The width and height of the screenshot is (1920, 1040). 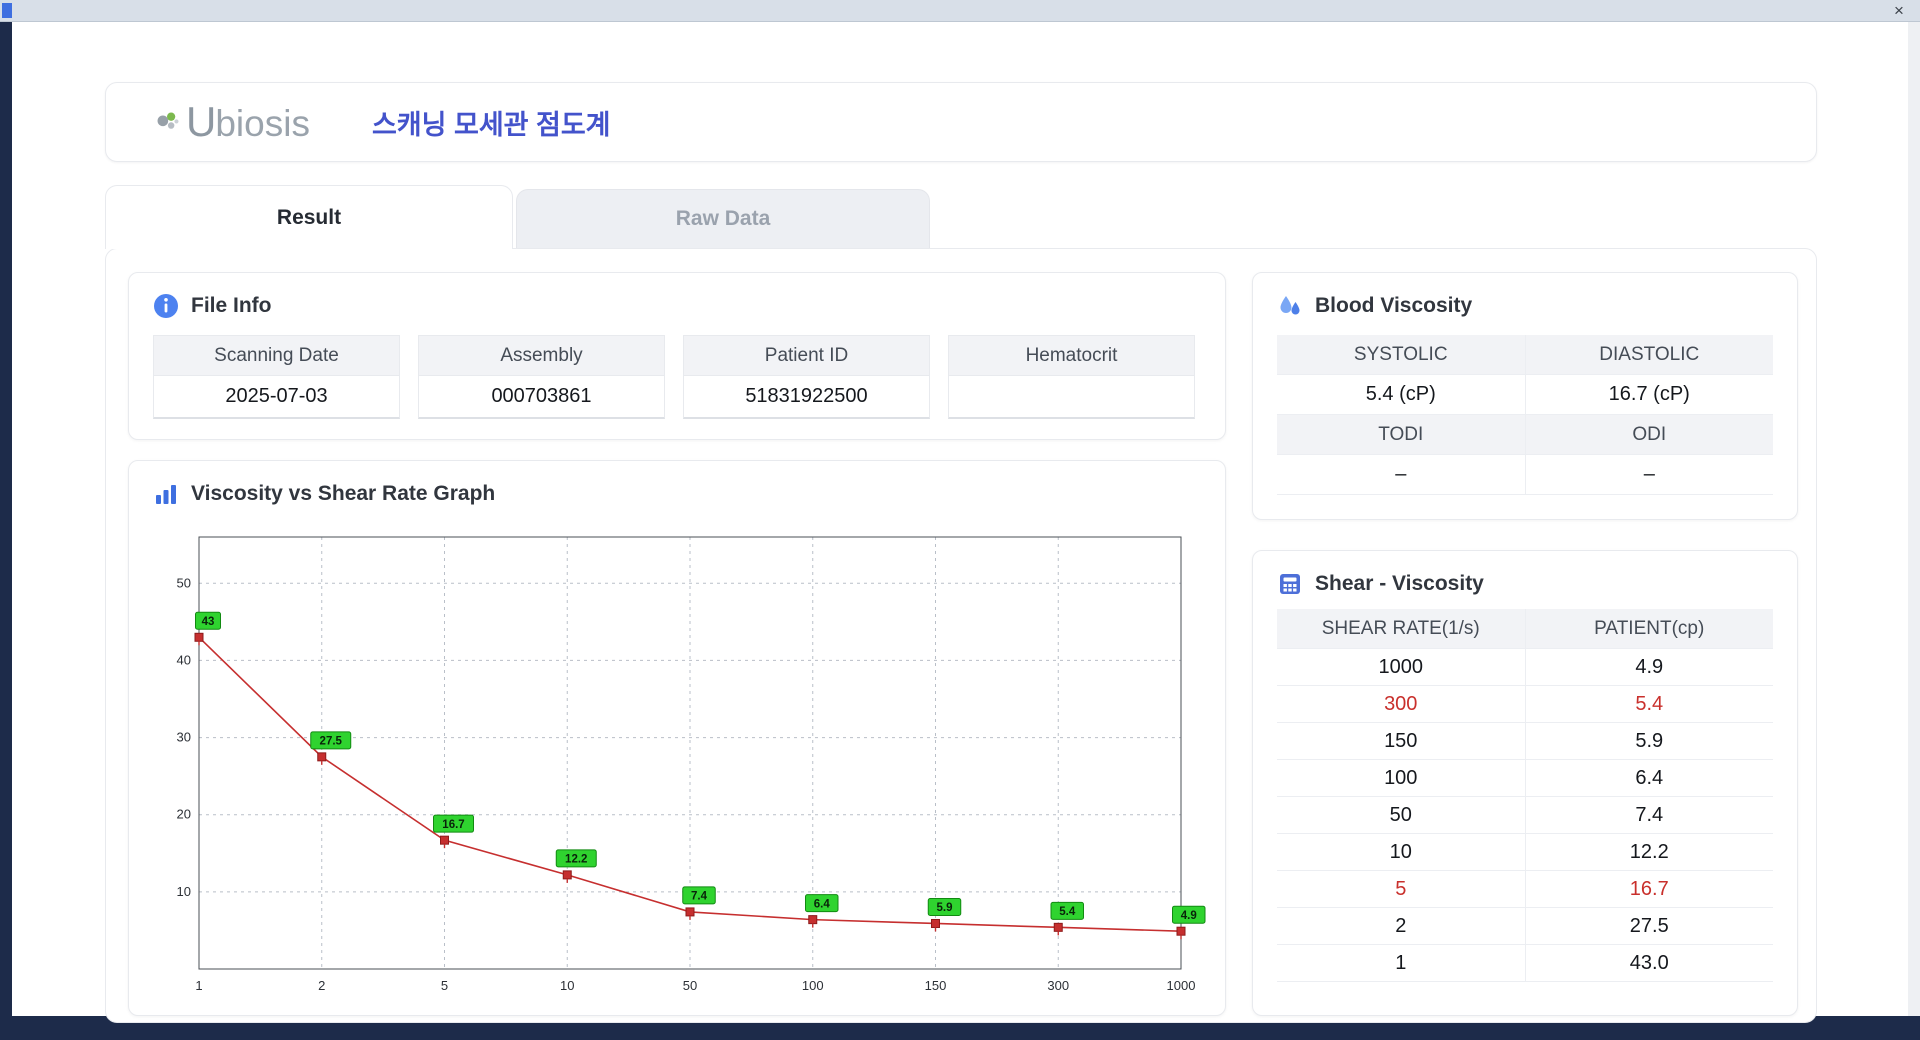 What do you see at coordinates (1290, 305) in the screenshot?
I see `droplet-icon` at bounding box center [1290, 305].